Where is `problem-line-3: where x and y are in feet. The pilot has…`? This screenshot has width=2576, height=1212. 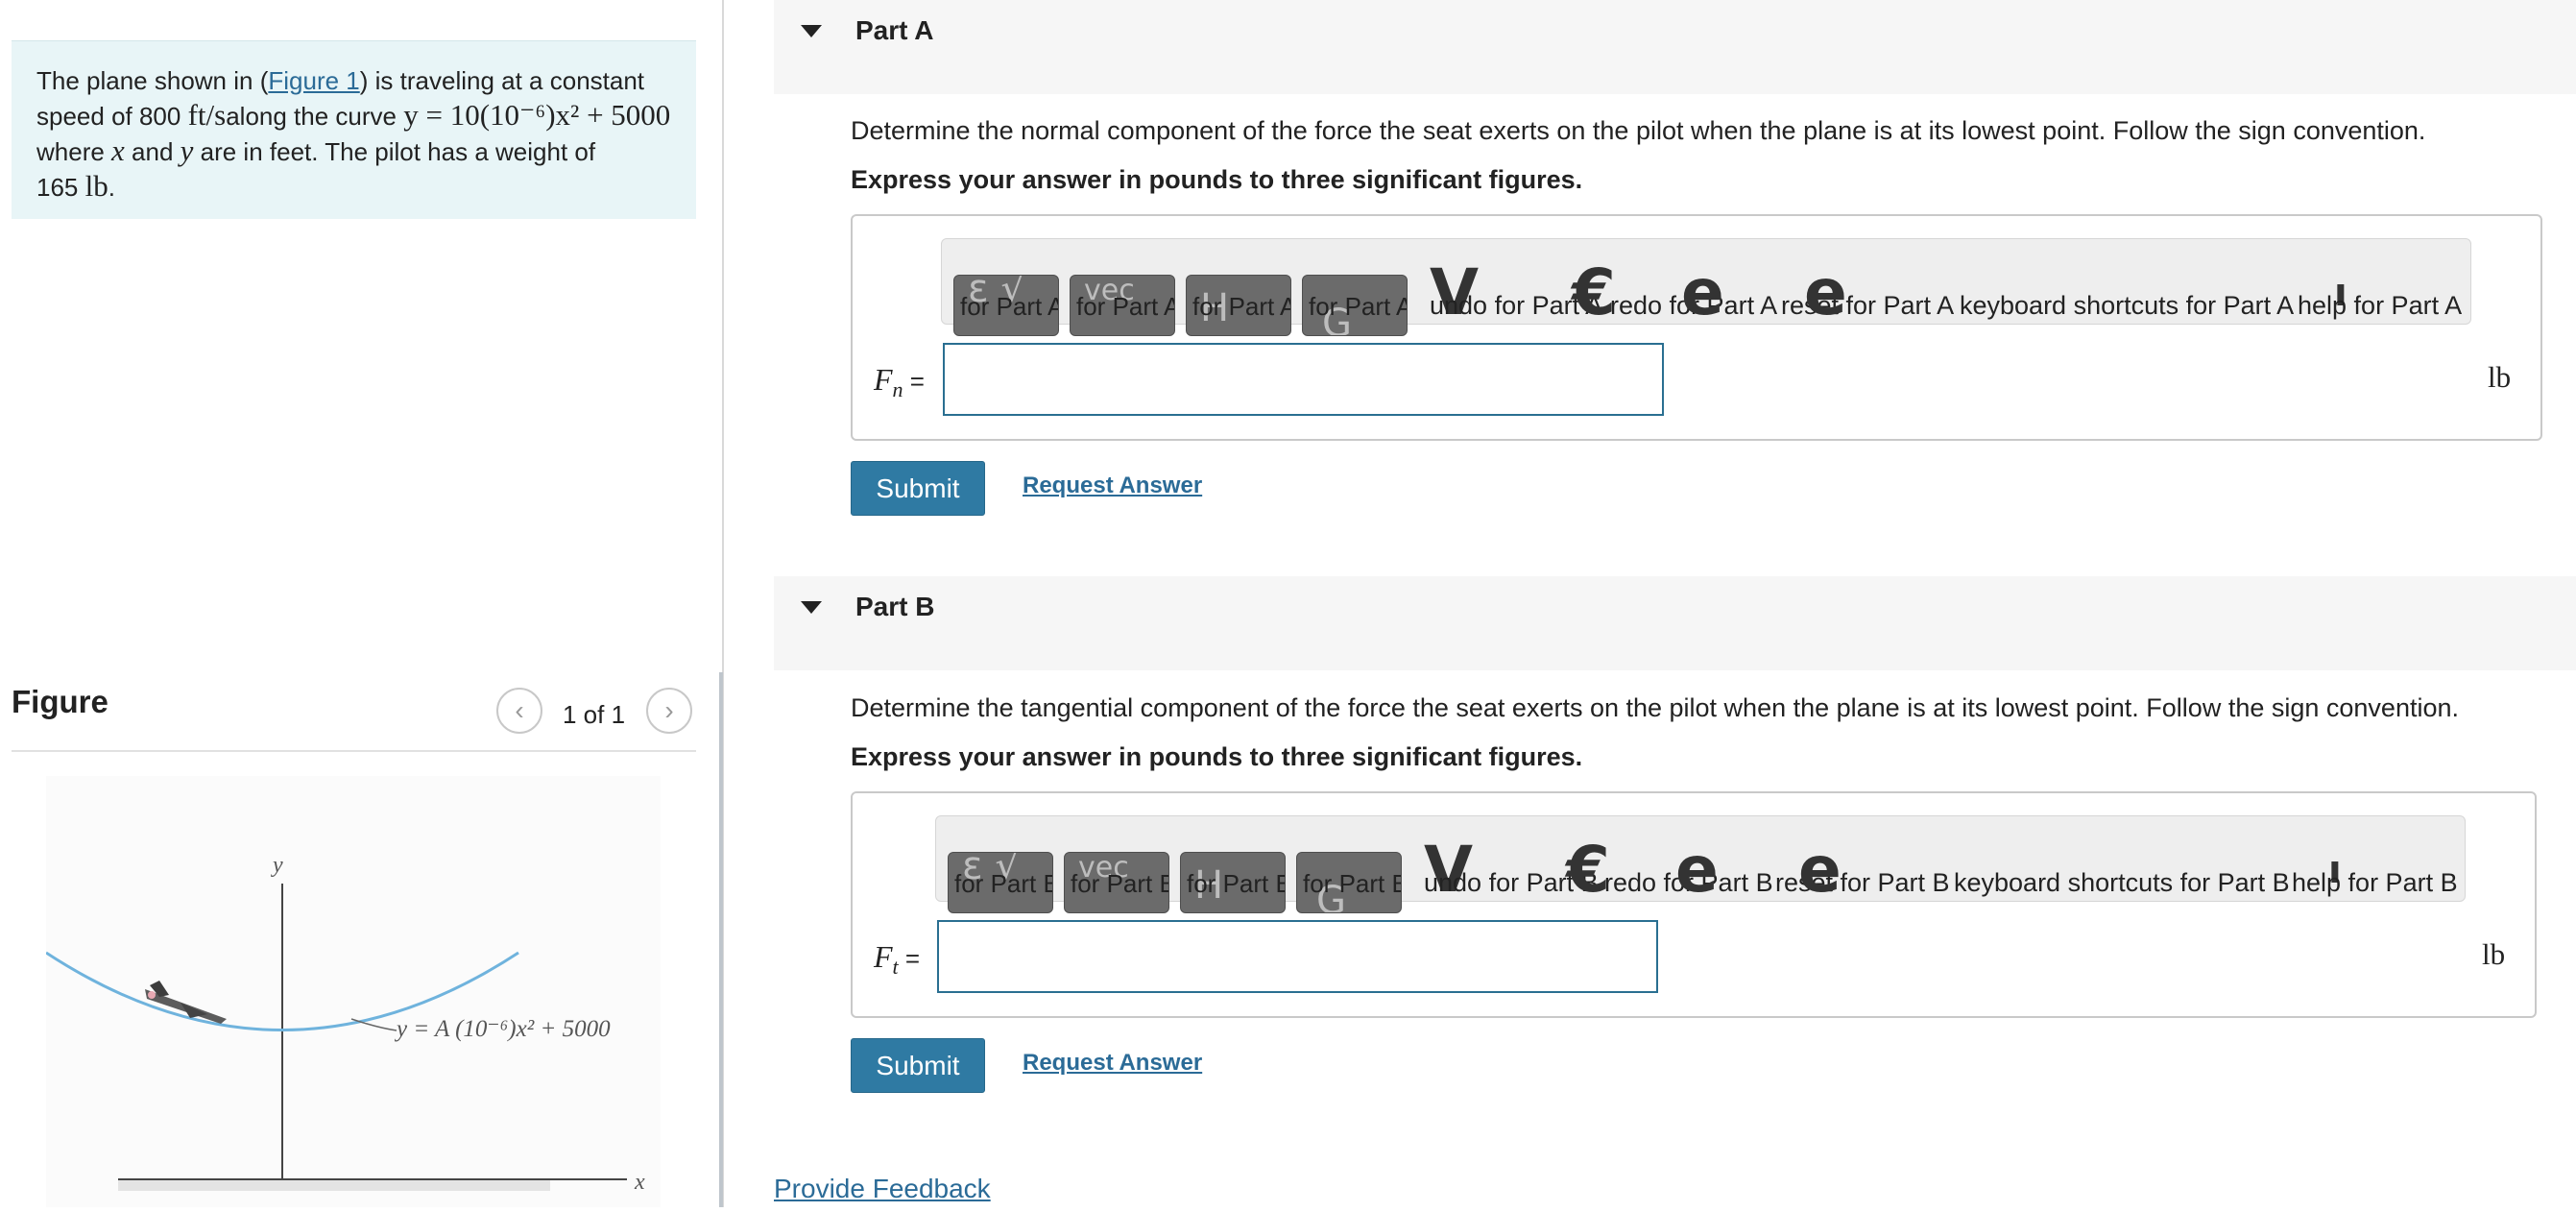
problem-line-3: where x and y are in feet. The pilot has… is located at coordinates (353, 151).